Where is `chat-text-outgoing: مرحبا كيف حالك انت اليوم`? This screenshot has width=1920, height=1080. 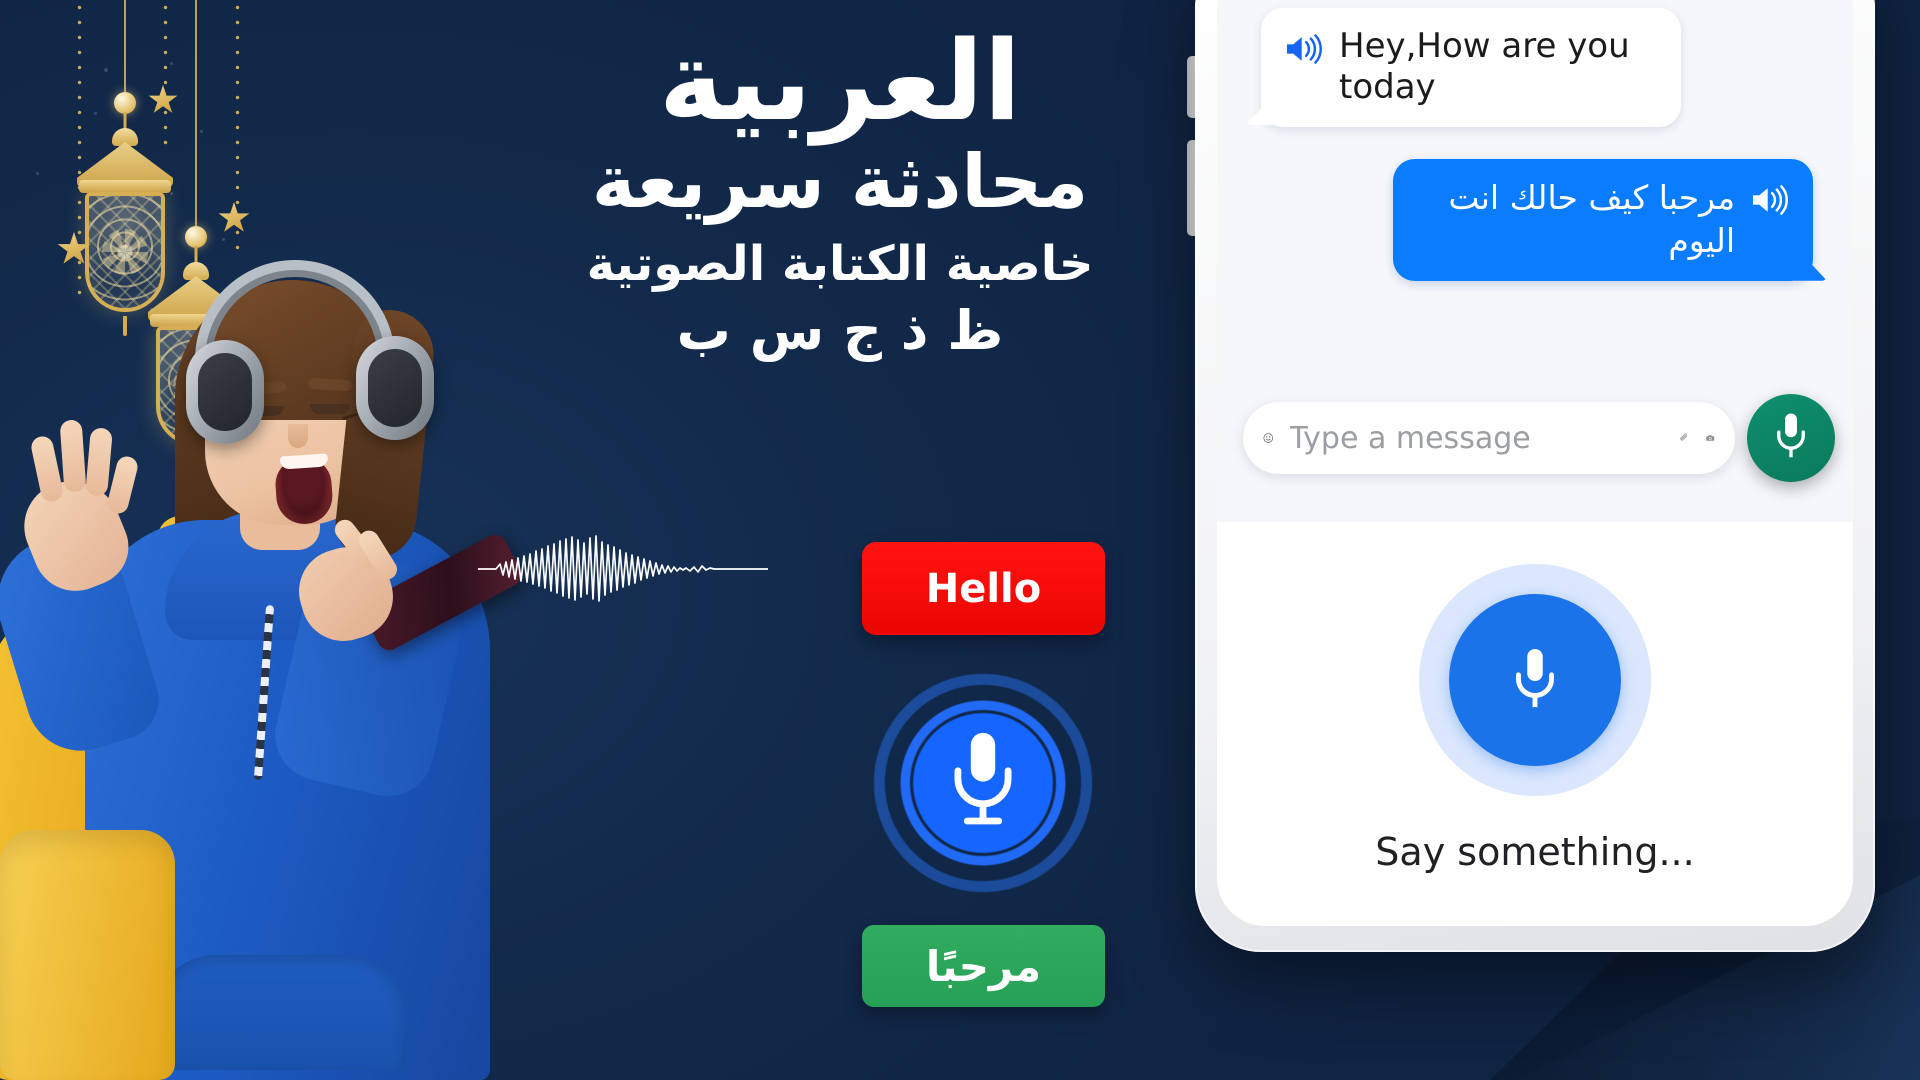
chat-text-outgoing: مرحبا كيف حالك انت اليوم is located at coordinates (1591, 218).